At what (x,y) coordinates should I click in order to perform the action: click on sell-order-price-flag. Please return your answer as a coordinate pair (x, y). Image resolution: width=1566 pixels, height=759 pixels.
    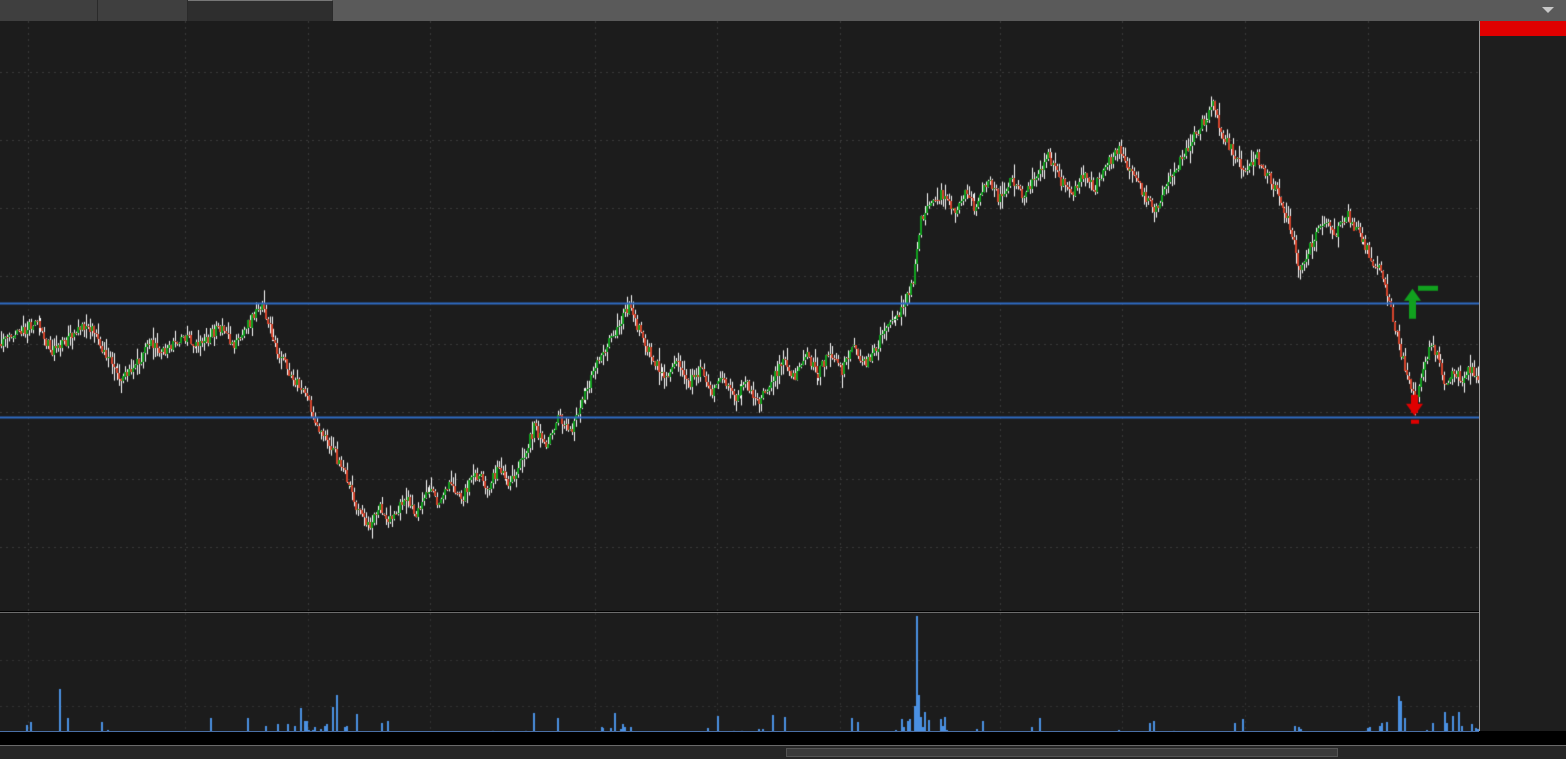
    Looking at the image, I should click on (1523, 28).